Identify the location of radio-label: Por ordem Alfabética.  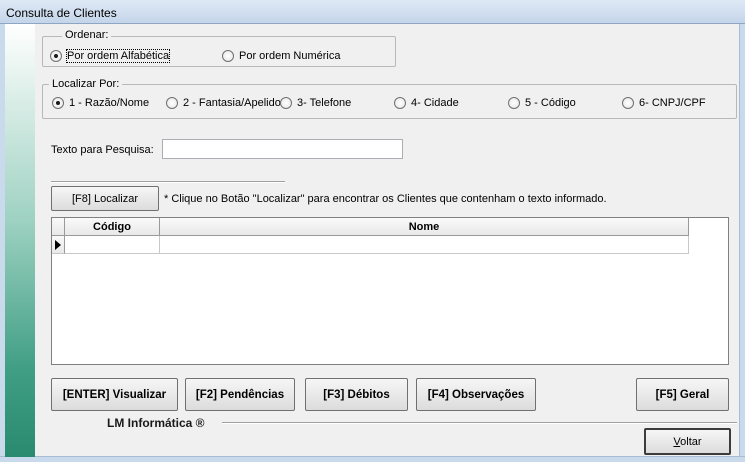
(118, 56).